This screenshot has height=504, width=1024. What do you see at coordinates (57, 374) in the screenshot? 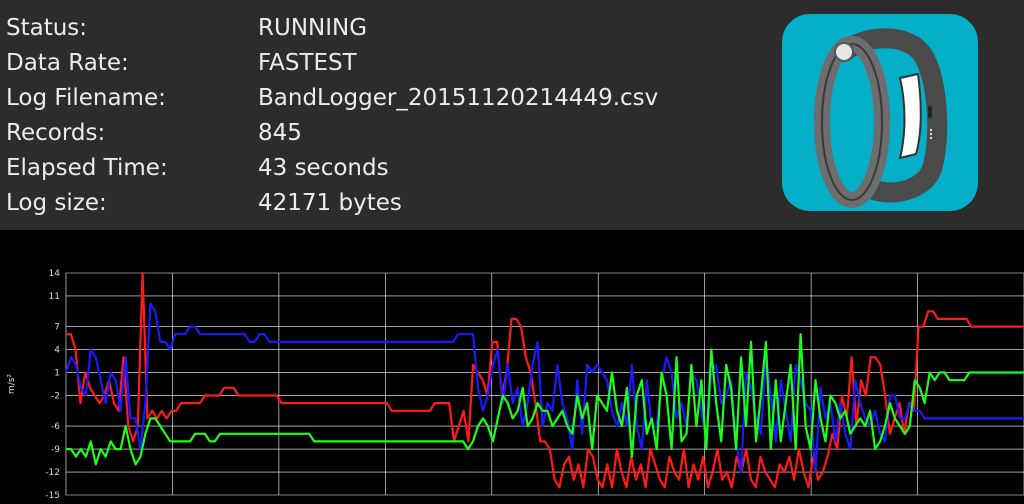
I see `y-tick-label: 1` at bounding box center [57, 374].